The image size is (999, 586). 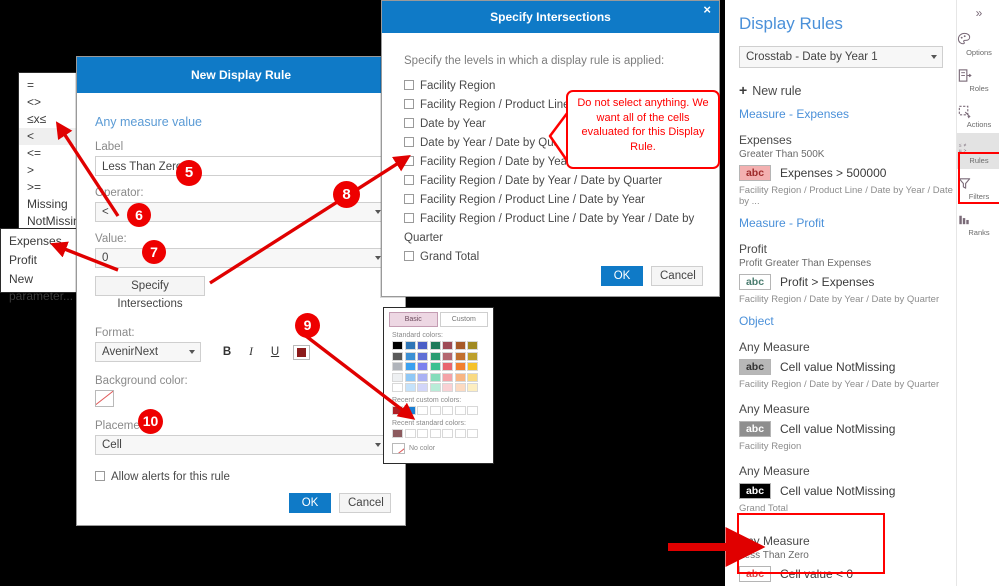 I want to click on placement-select: Cell, so click(x=241, y=445).